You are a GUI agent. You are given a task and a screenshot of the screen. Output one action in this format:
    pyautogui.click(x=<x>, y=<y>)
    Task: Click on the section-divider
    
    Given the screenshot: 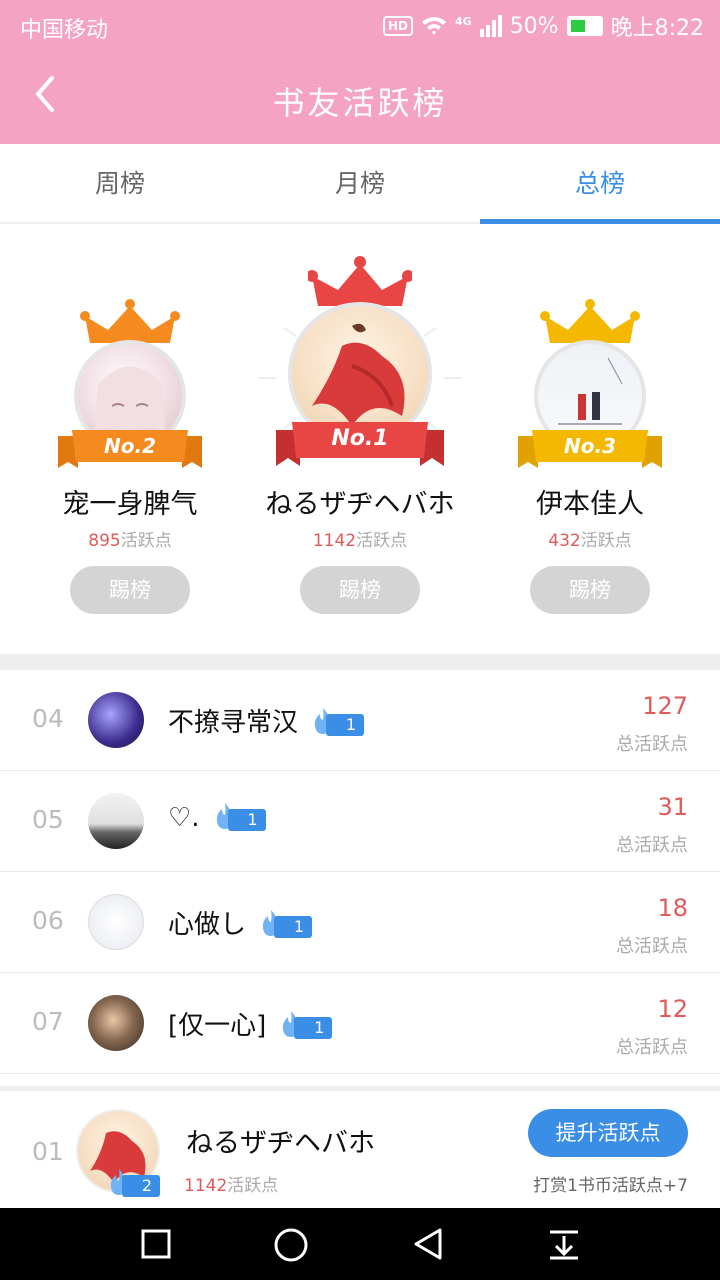 What is the action you would take?
    pyautogui.click(x=360, y=662)
    